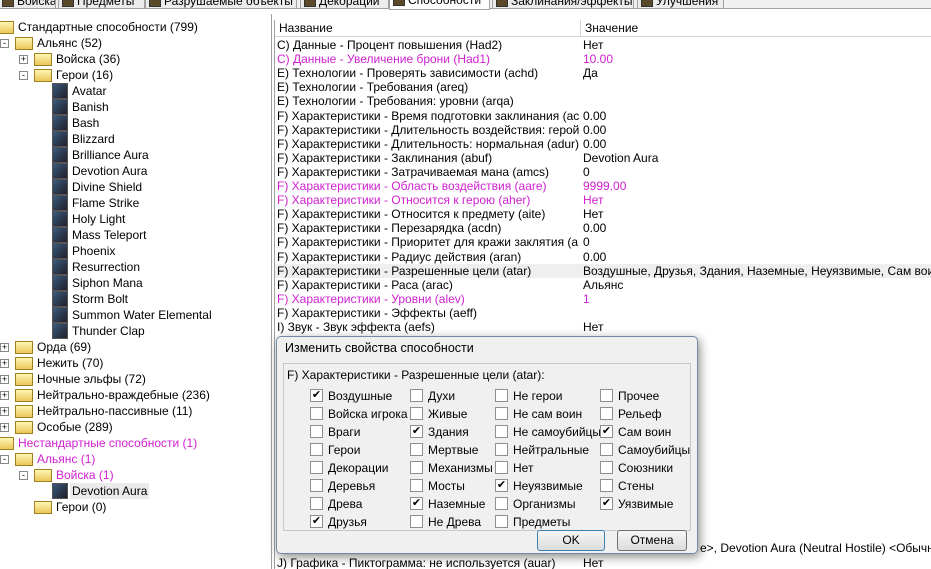 This screenshot has height=569, width=931. What do you see at coordinates (135, 331) in the screenshot?
I see `tree-item: Thunder Clap` at bounding box center [135, 331].